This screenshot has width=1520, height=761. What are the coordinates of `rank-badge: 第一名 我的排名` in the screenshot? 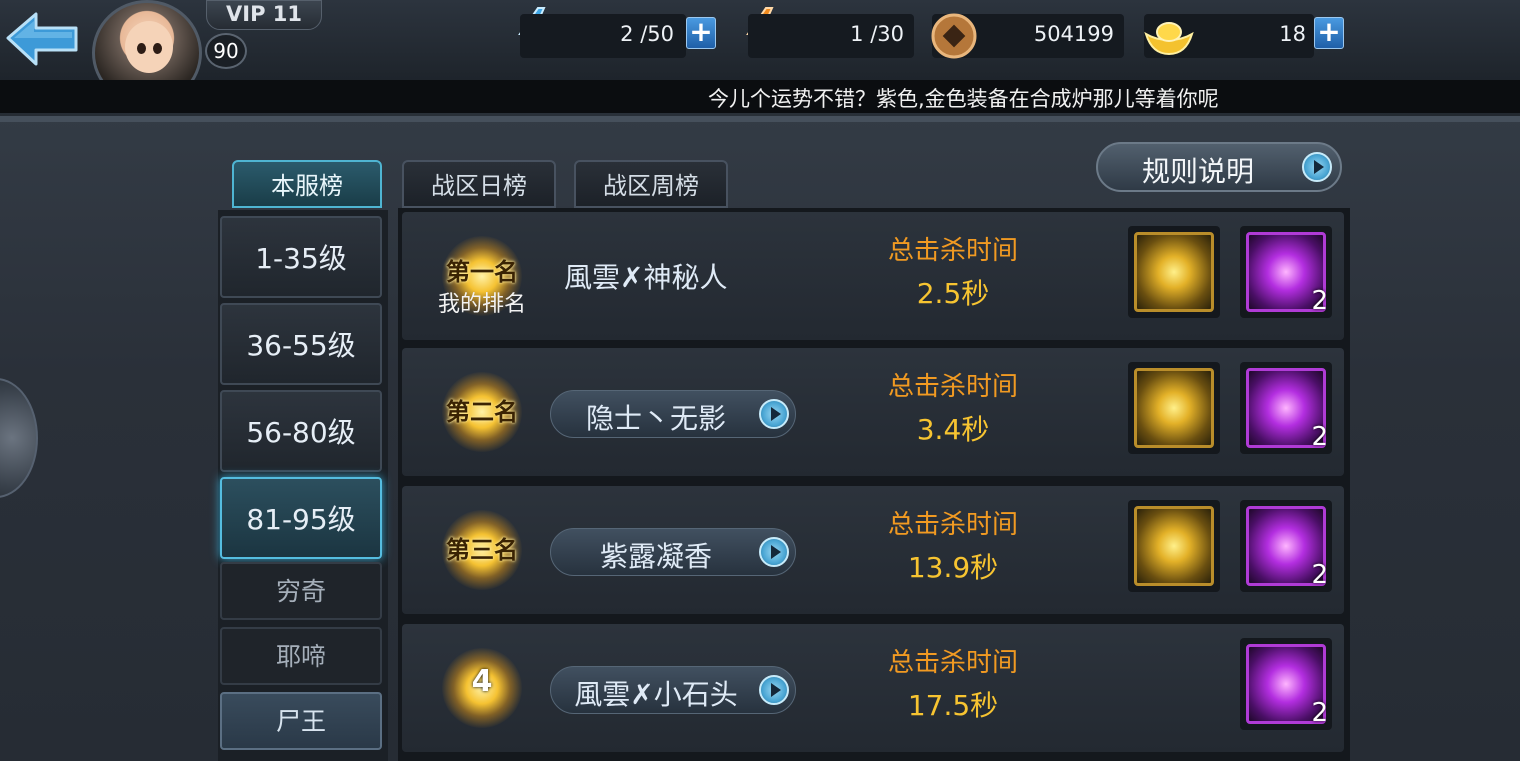 It's located at (482, 276).